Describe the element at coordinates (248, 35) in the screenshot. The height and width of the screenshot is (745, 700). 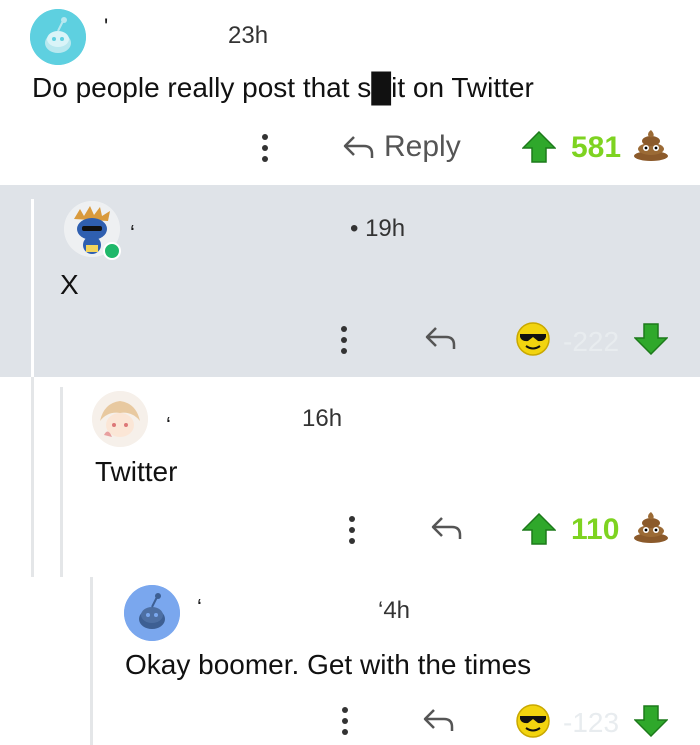
I see `timestamp: 23h` at that location.